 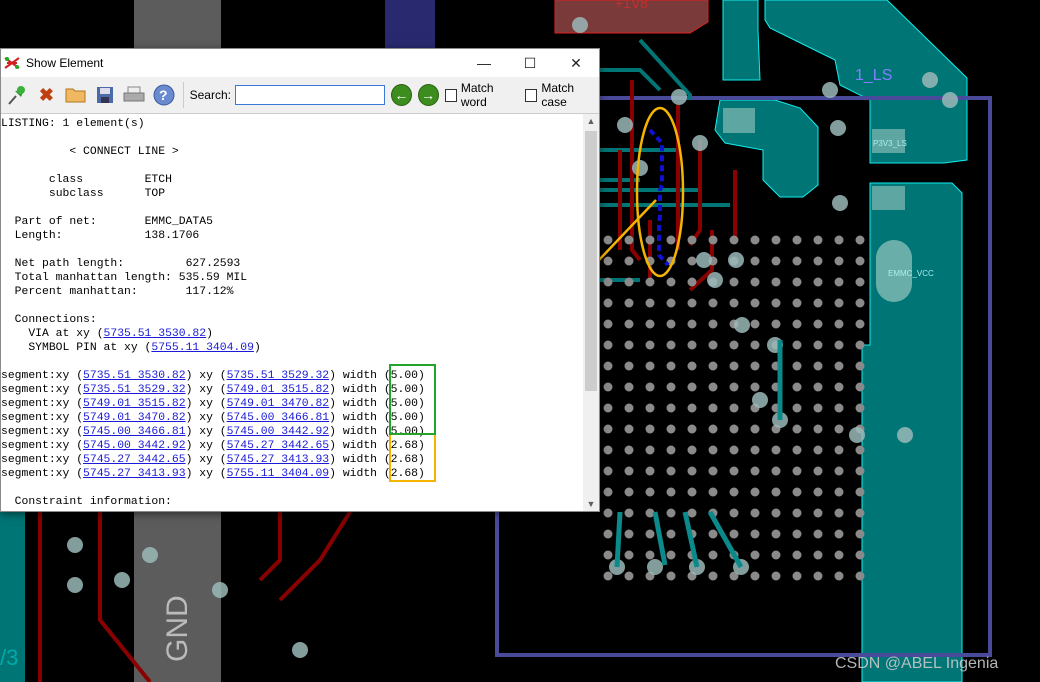 I want to click on help-icon: ?, so click(x=163, y=95).